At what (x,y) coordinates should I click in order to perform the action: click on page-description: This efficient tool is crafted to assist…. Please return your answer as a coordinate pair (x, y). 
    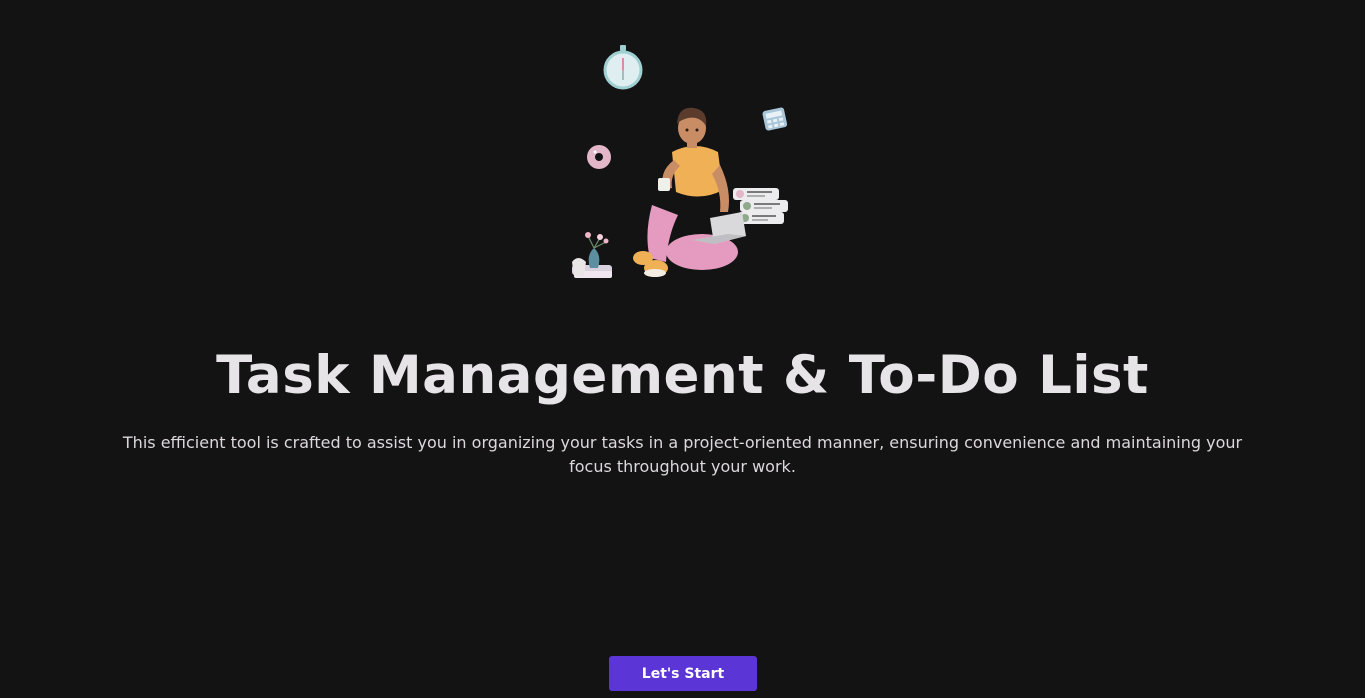
    Looking at the image, I should click on (682, 454).